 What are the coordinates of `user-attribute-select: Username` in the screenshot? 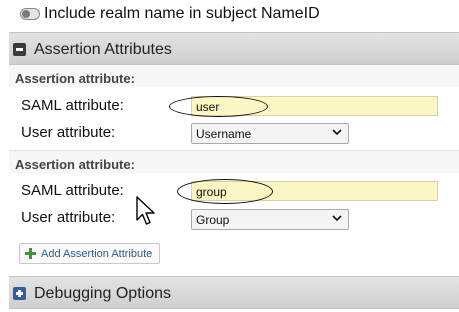 It's located at (270, 133).